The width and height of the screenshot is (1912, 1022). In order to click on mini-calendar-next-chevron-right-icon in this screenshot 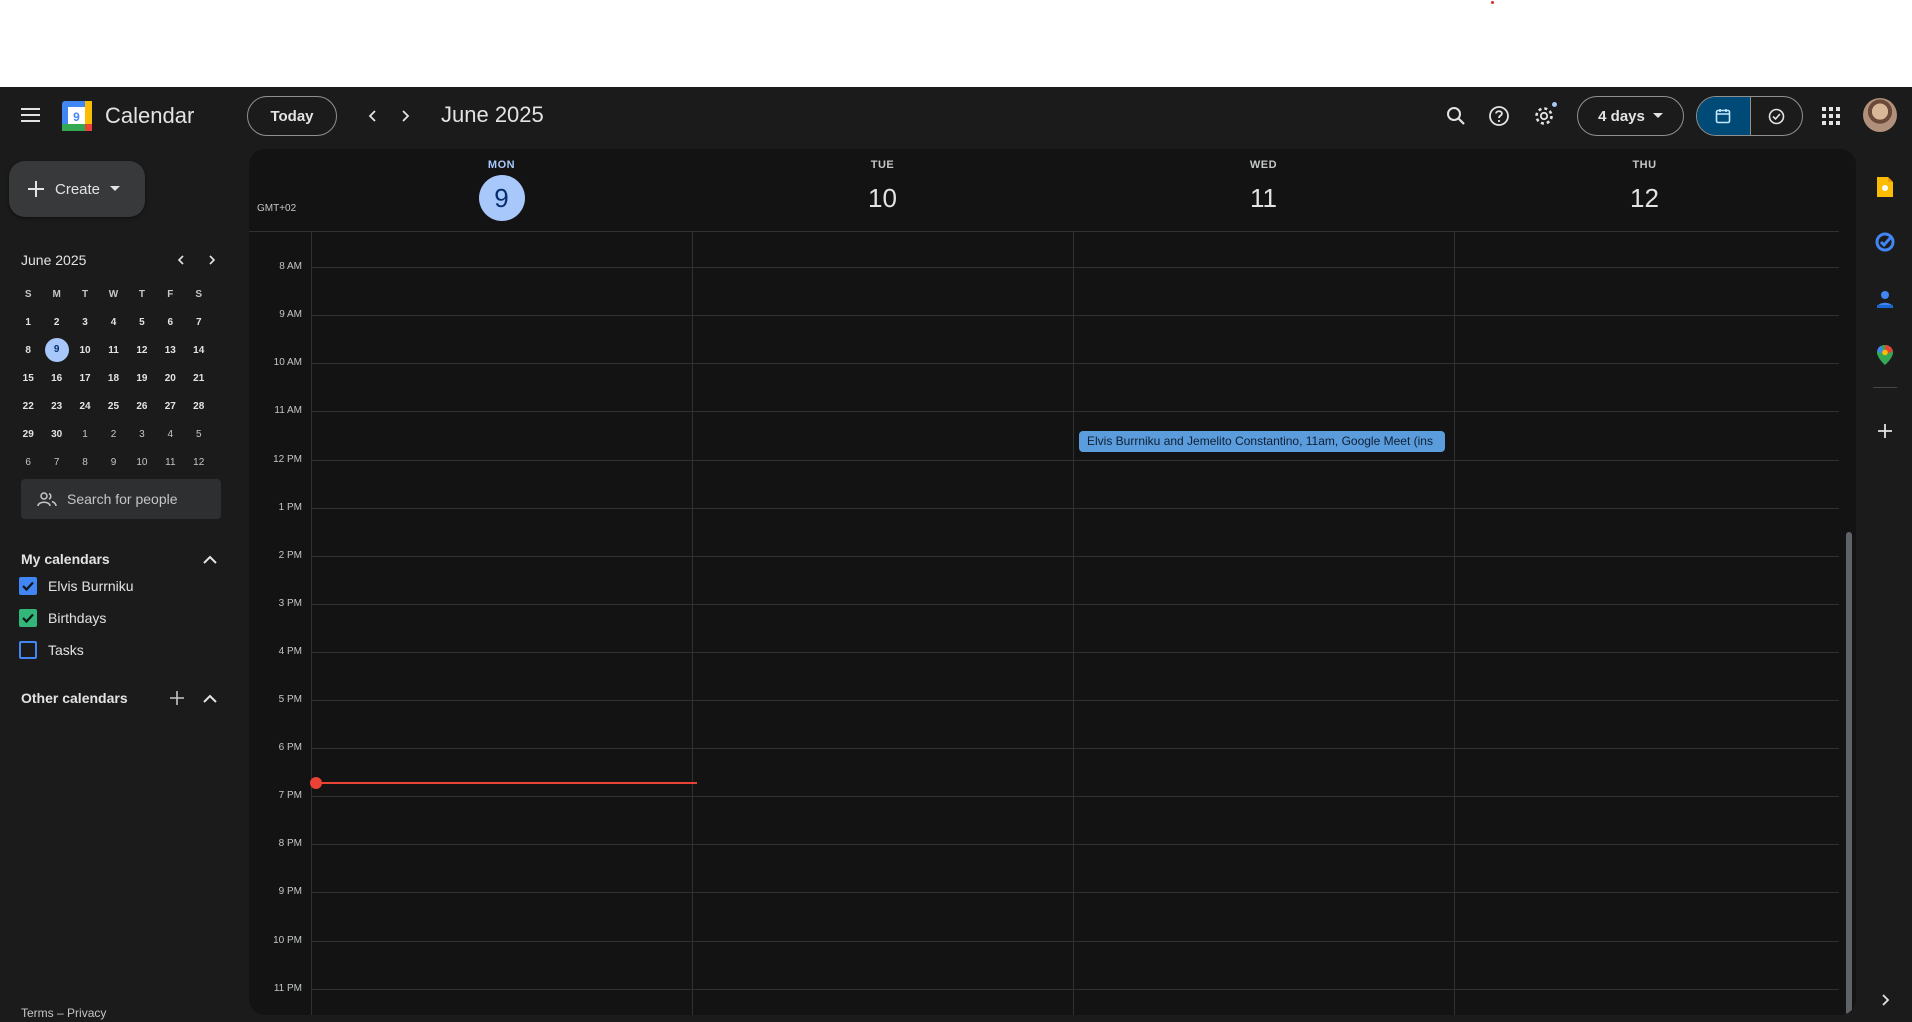, I will do `click(212, 260)`.